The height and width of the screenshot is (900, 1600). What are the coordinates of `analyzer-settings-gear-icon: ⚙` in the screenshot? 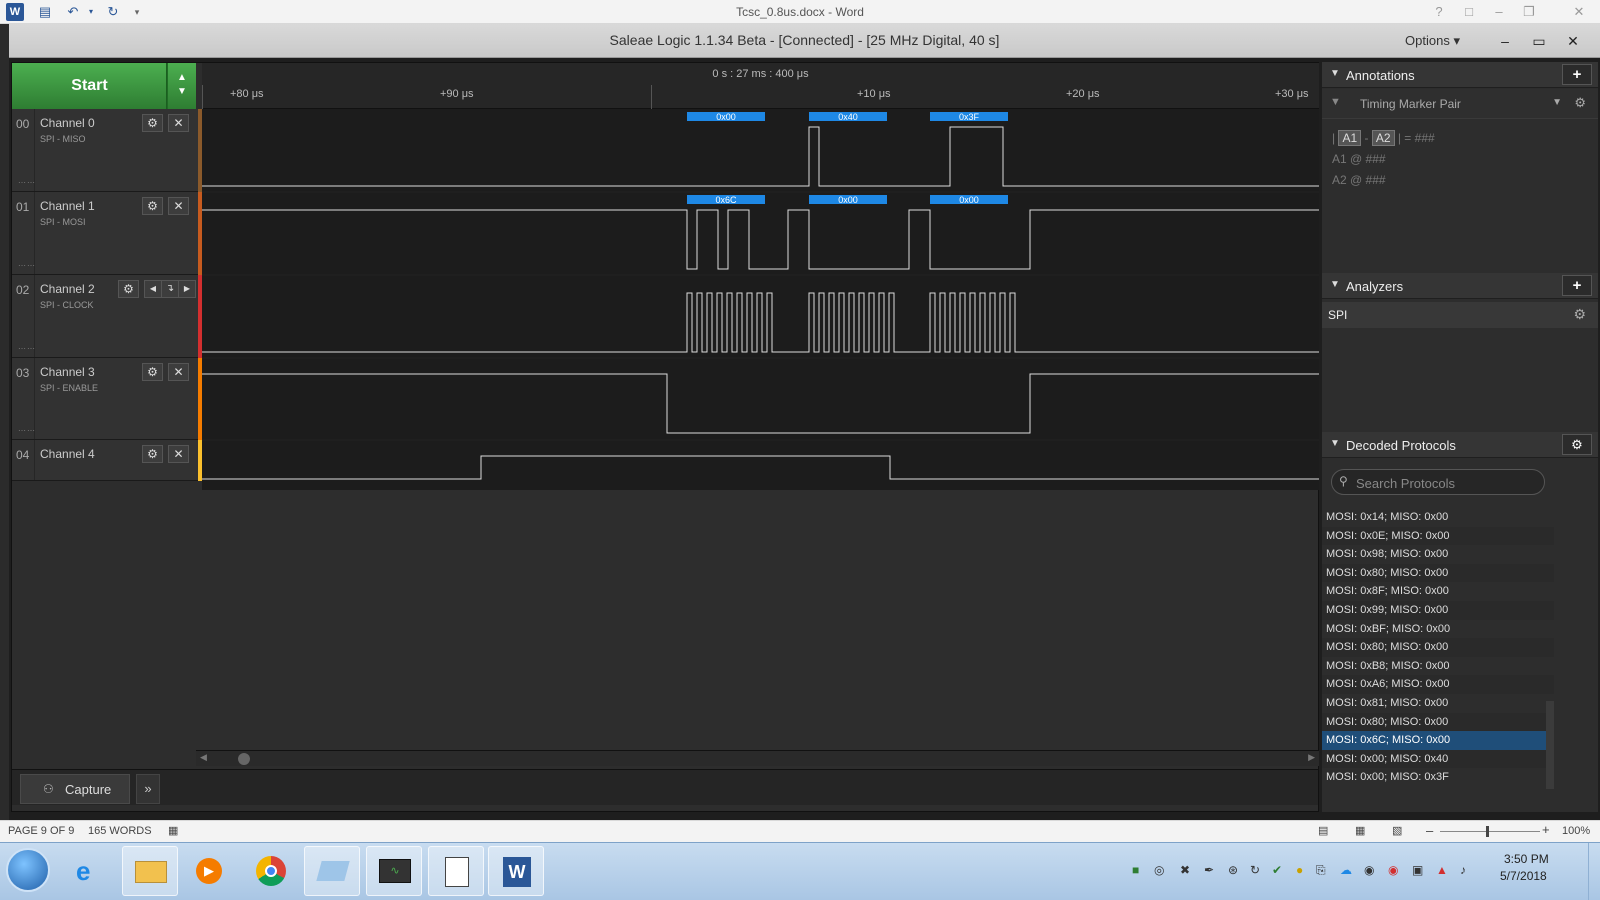 It's located at (1579, 314).